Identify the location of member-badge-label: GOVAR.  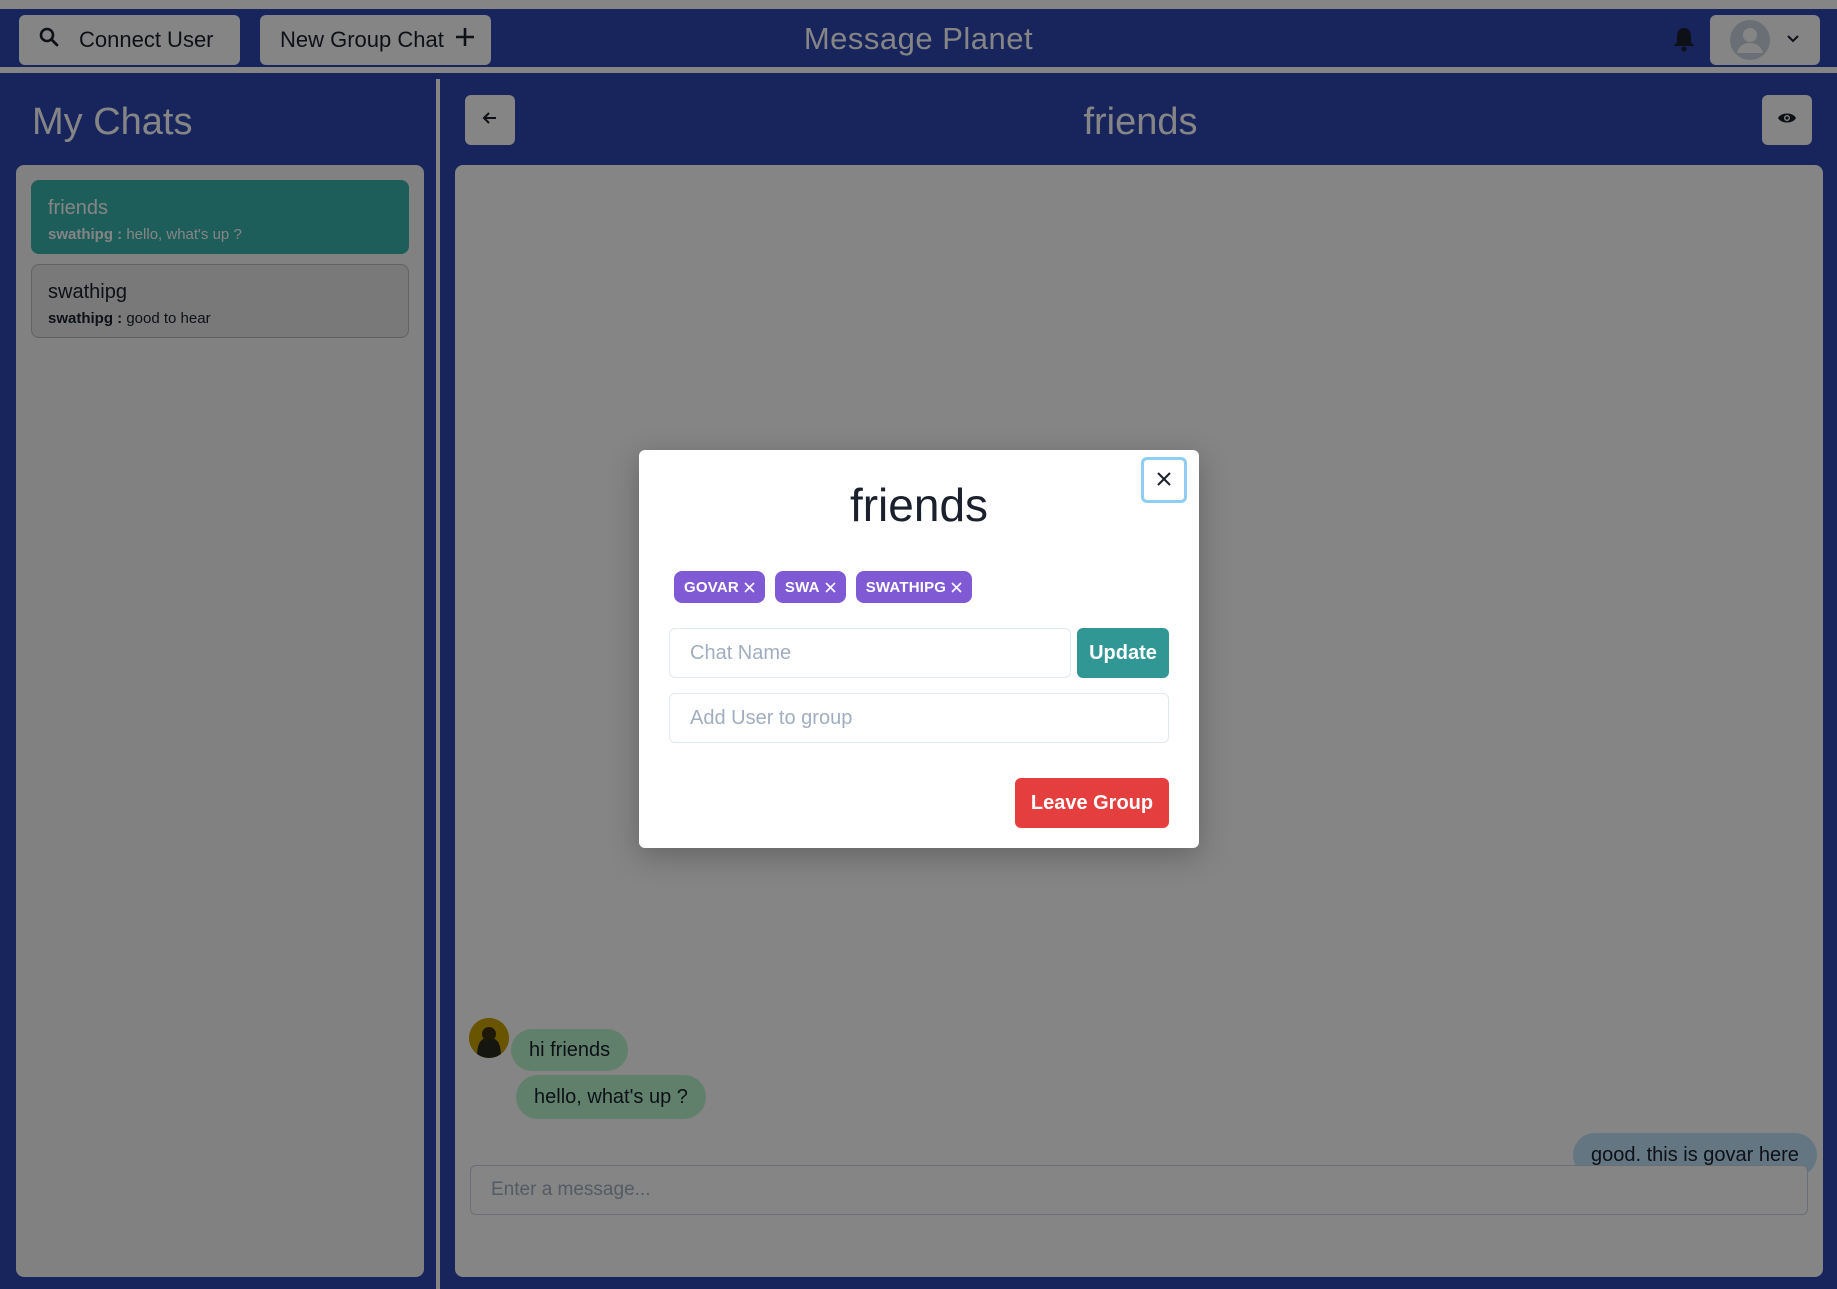
(711, 587).